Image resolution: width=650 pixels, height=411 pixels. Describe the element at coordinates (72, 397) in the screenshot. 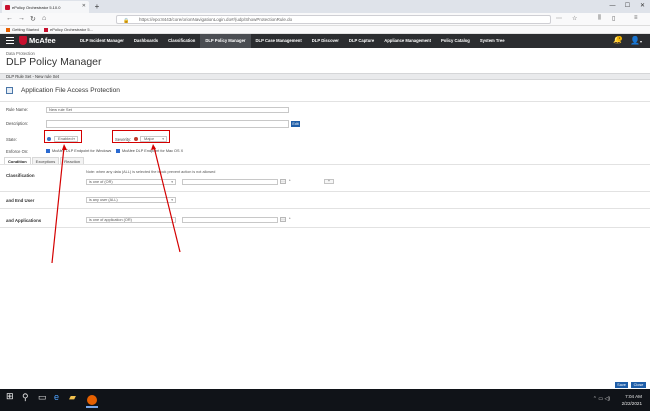

I see `file-explorer-icon: ▰` at that location.